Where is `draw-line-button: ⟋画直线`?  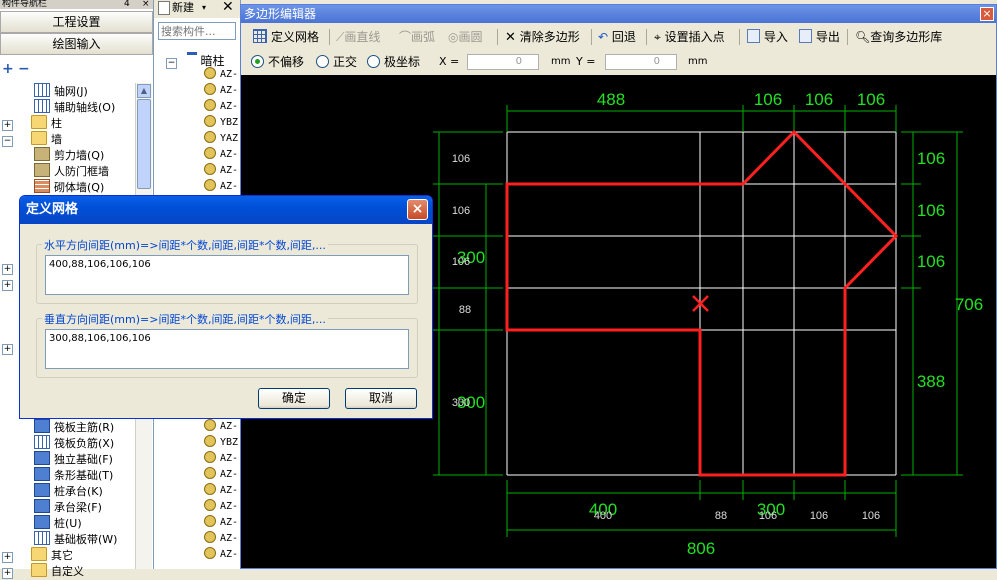
draw-line-button: ⟋画直线 is located at coordinates (358, 37).